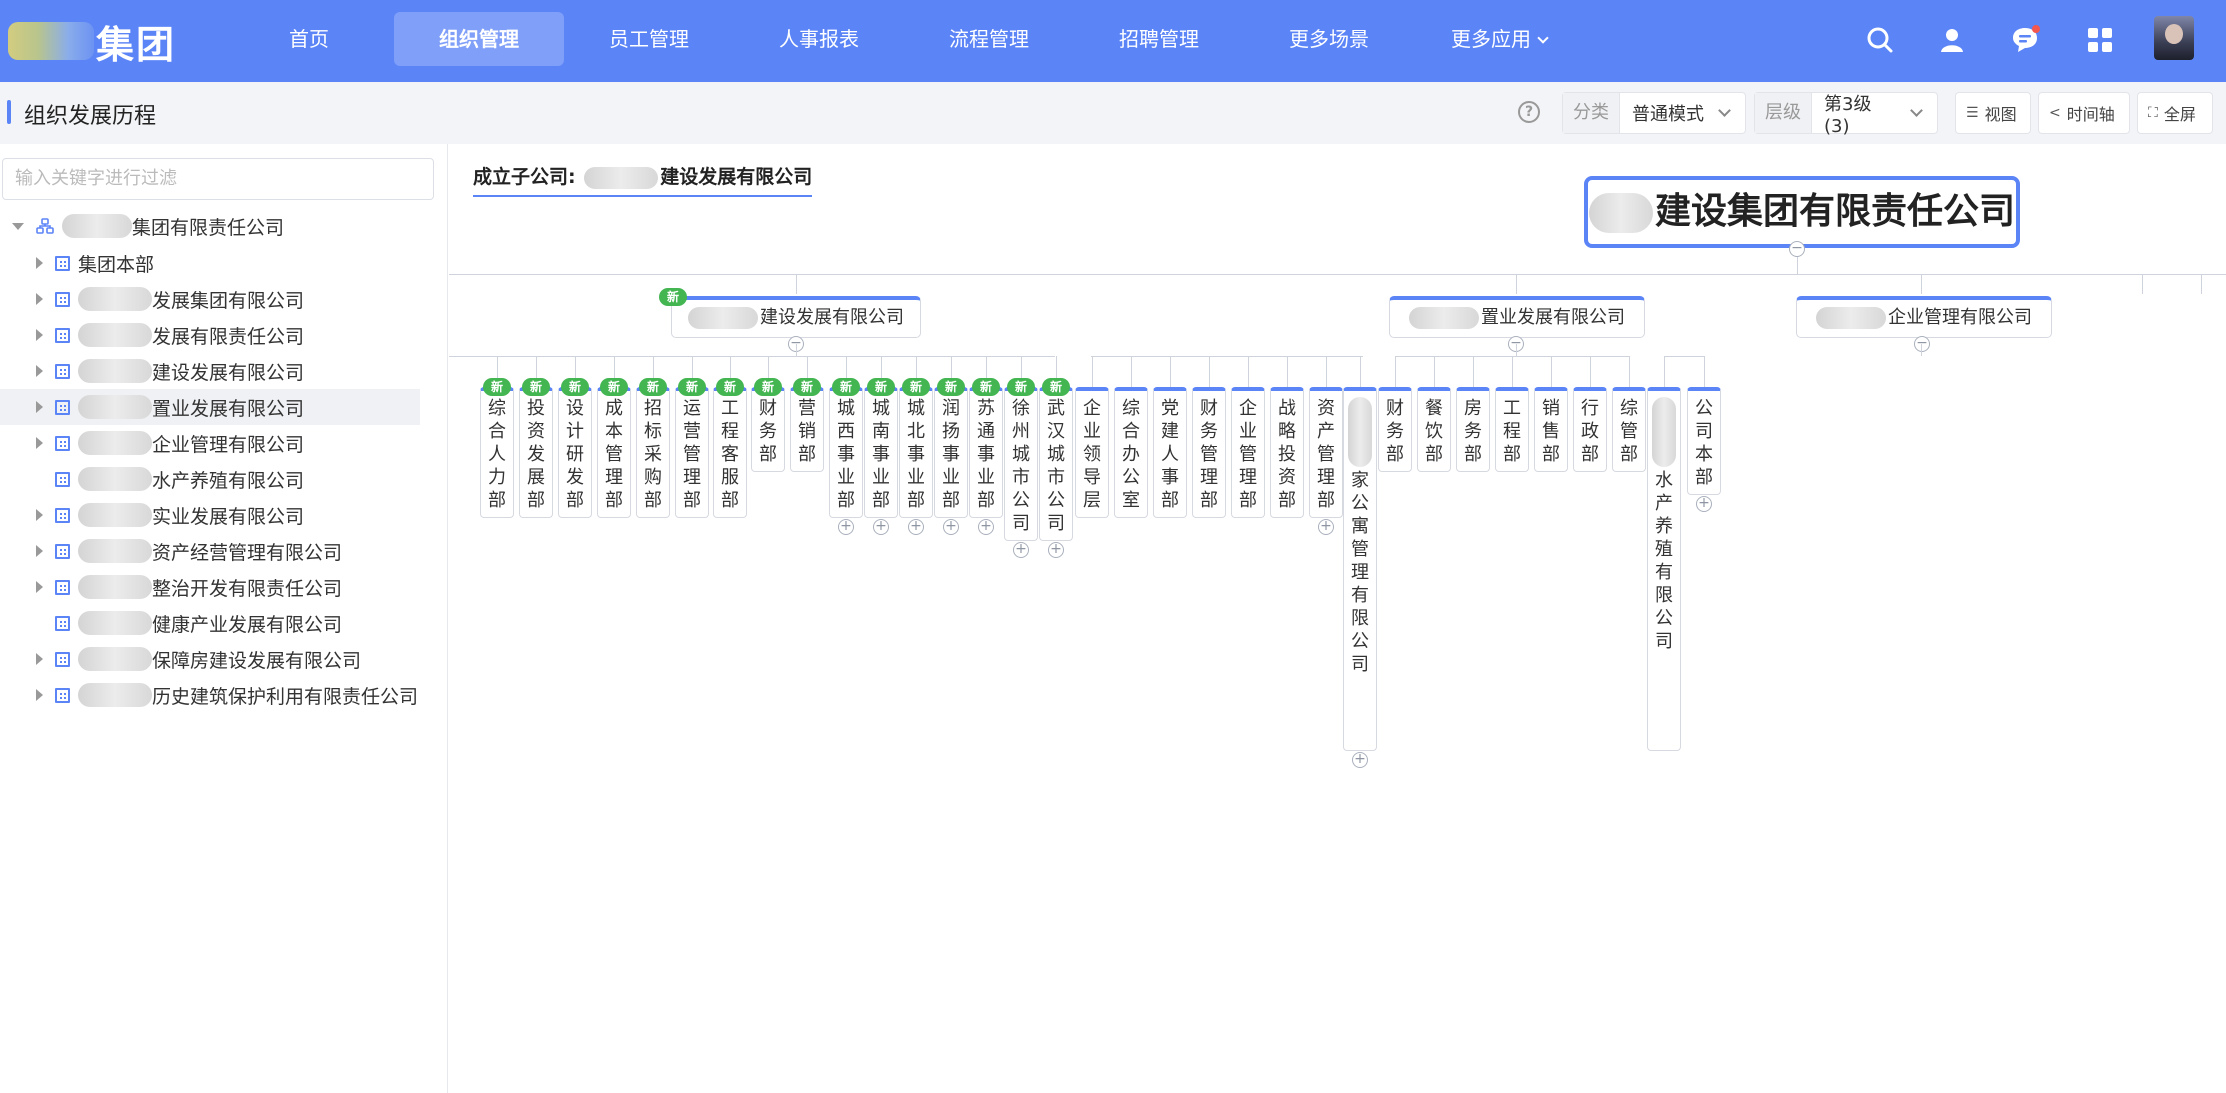 The image size is (2226, 1093). Describe the element at coordinates (951, 452) in the screenshot. I see `org-node-department: 润扬事业部` at that location.